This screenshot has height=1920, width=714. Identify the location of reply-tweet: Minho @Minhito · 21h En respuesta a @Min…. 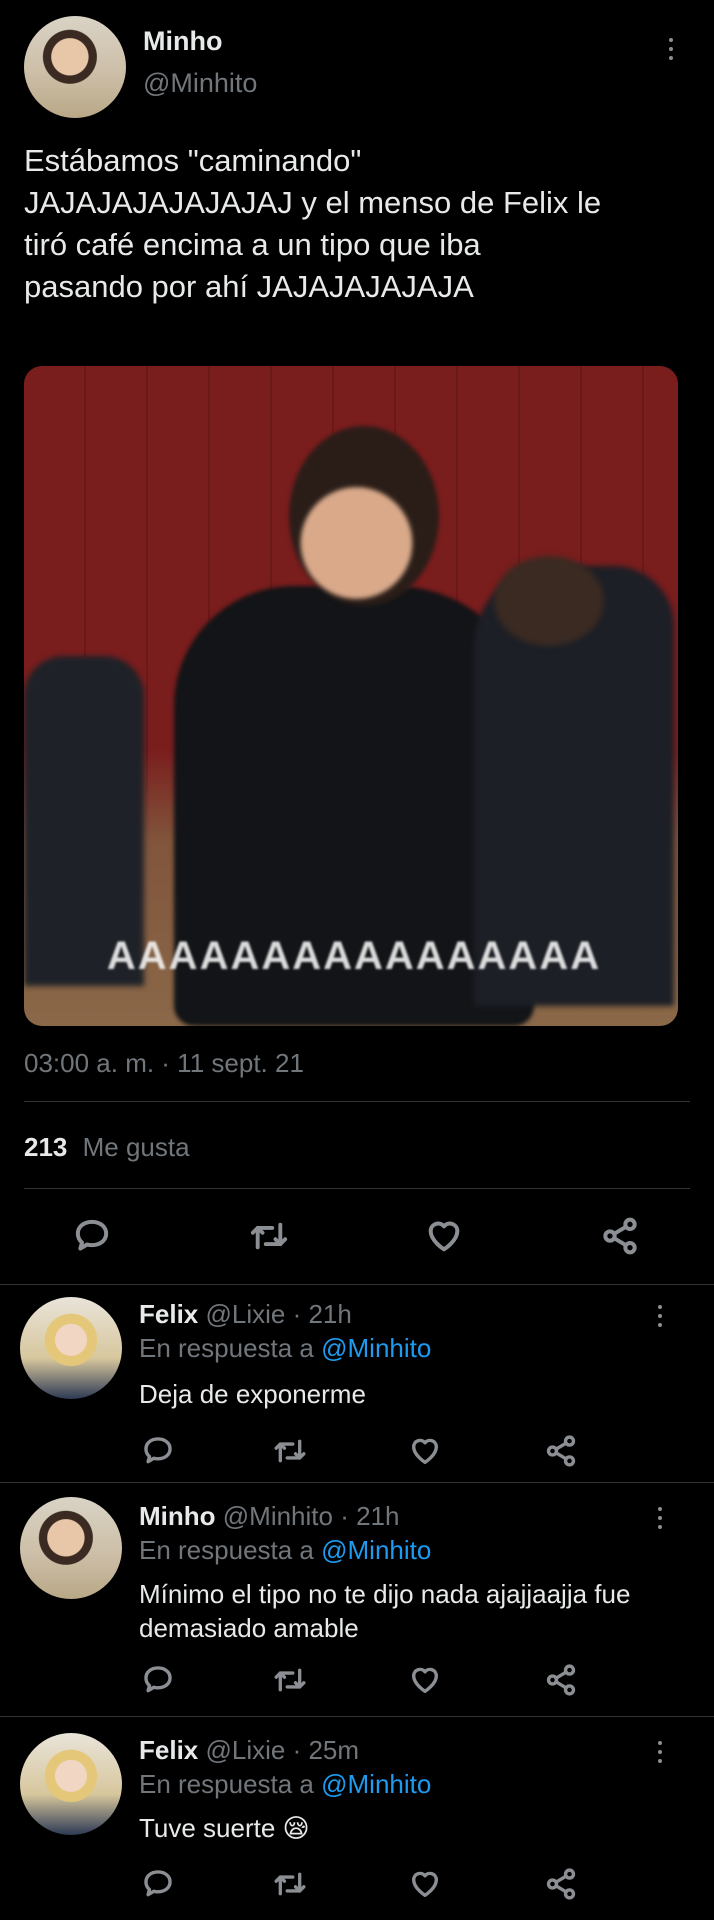
(357, 1599).